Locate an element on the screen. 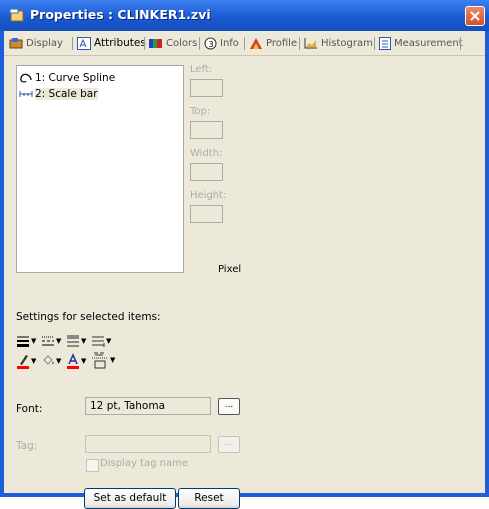  left-field is located at coordinates (206, 88).